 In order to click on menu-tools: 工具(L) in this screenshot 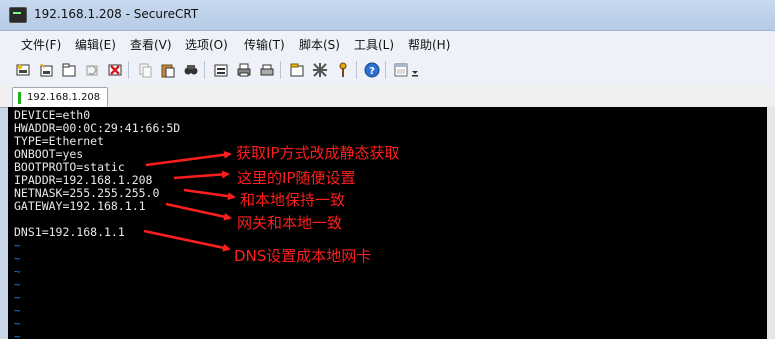, I will do `click(374, 44)`.